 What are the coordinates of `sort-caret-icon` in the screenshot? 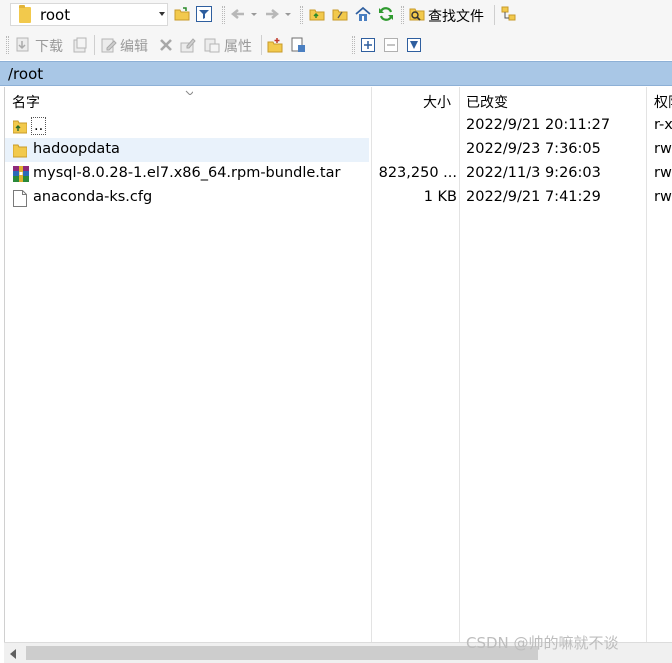 It's located at (189, 92).